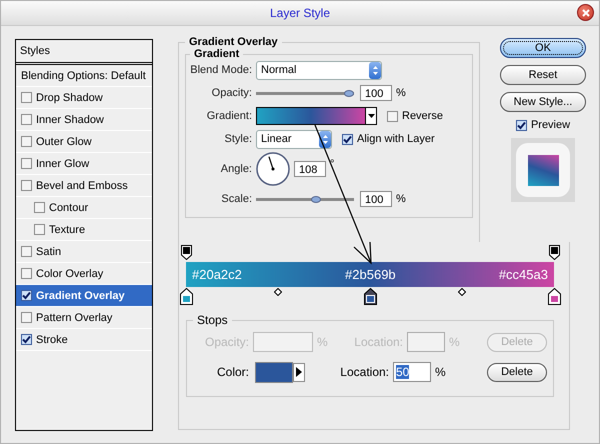 Image resolution: width=600 pixels, height=444 pixels. What do you see at coordinates (299, 372) in the screenshot?
I see `play-icon` at bounding box center [299, 372].